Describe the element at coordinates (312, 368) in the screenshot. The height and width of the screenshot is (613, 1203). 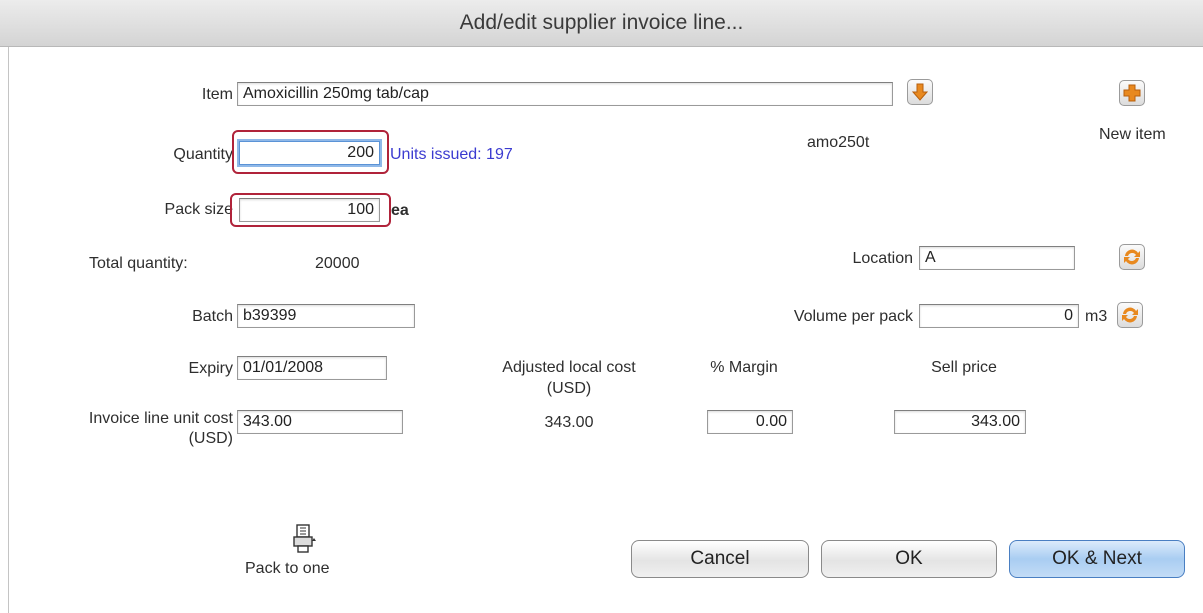
I see `expiry-input` at that location.